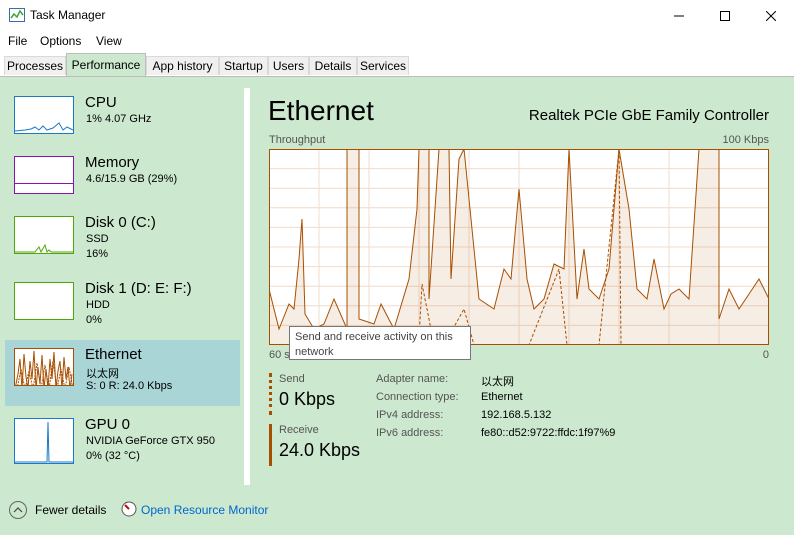 The height and width of the screenshot is (535, 794). Describe the element at coordinates (97, 239) in the screenshot. I see `disk0-type: SSD` at that location.